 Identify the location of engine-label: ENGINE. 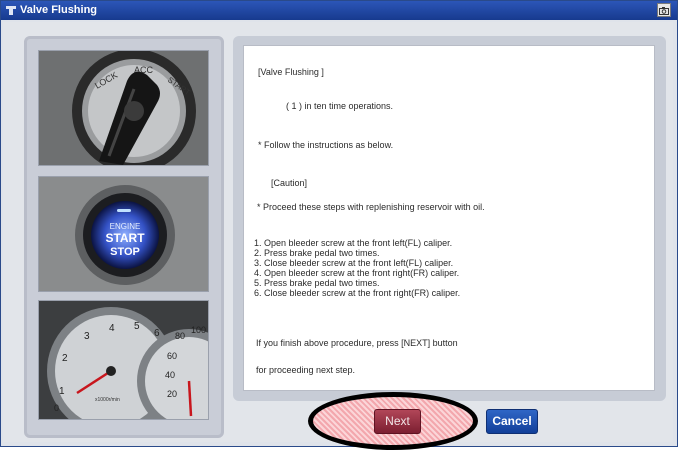
(125, 226).